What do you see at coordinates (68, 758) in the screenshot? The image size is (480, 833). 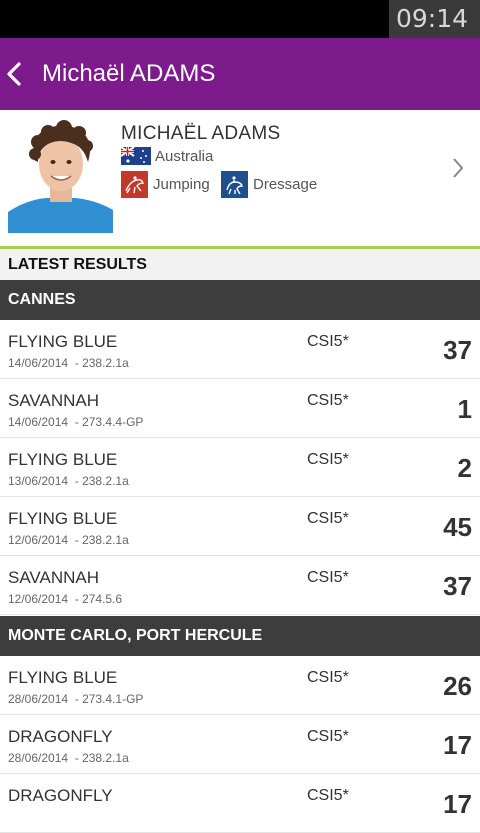 I see `result-meta: 28/06/2014 - 238.2.1a` at bounding box center [68, 758].